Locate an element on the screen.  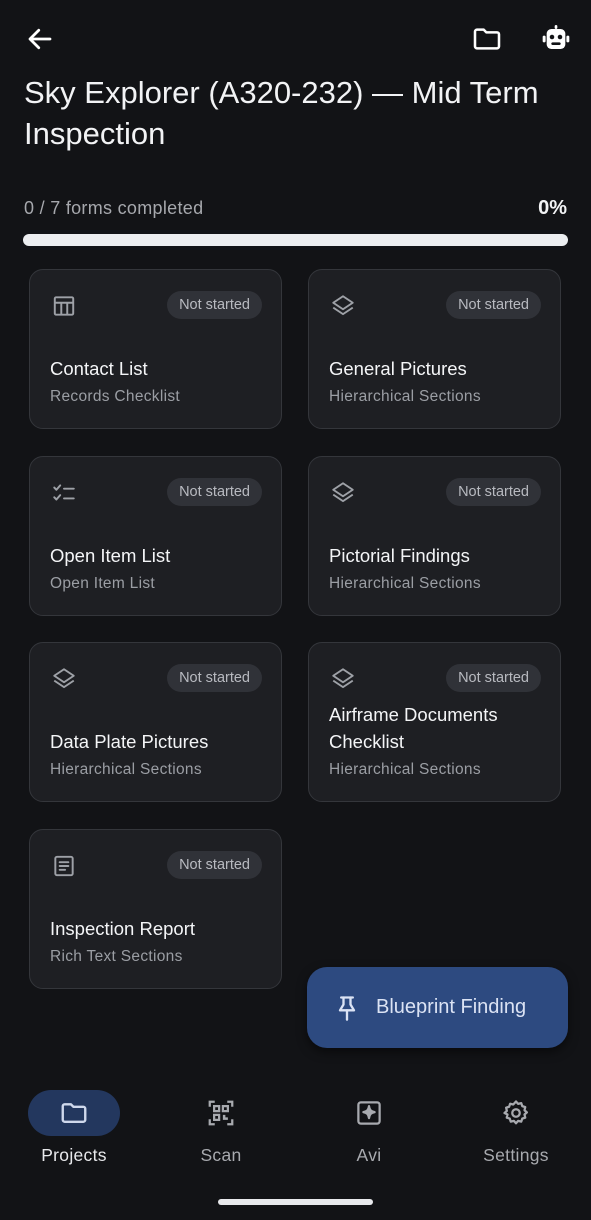
form-title: Open Item List is located at coordinates (110, 555).